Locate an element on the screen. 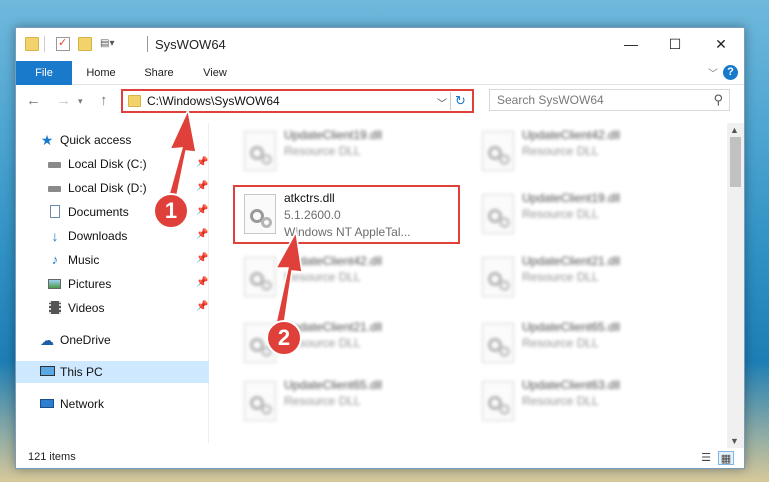 The image size is (769, 482). annotation-arrows is located at coordinates (235, 216).